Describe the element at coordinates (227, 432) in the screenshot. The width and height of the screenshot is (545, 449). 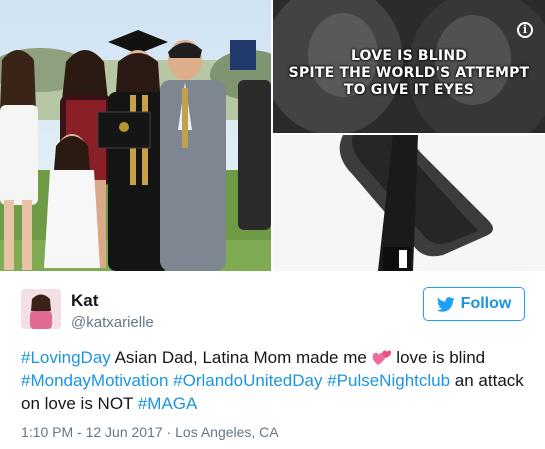
I see `tweet-location: Los Angeles, CA` at that location.